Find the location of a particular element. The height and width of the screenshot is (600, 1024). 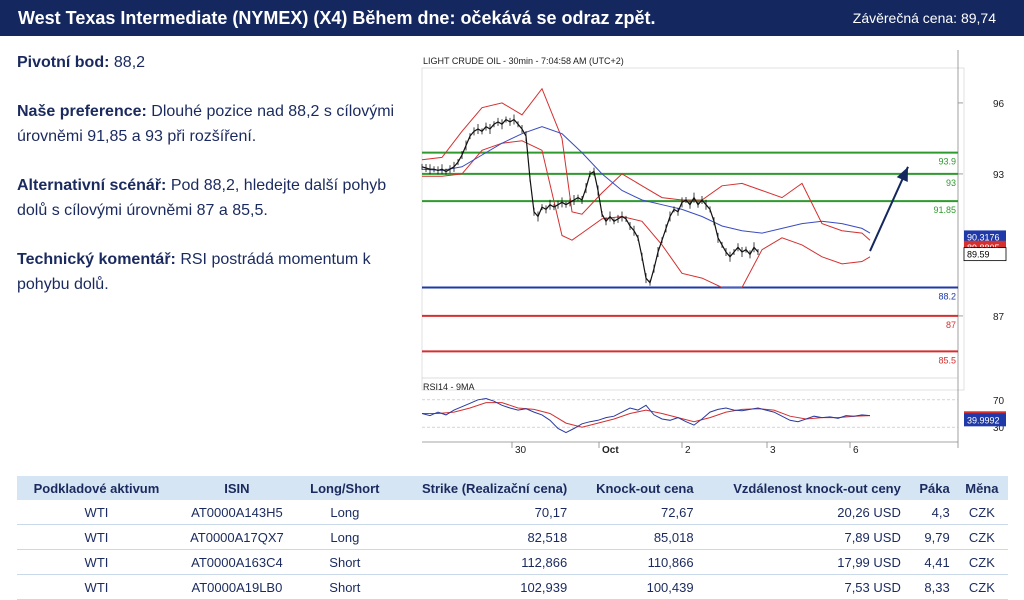

cell-strike: 102,939 is located at coordinates (482, 587).